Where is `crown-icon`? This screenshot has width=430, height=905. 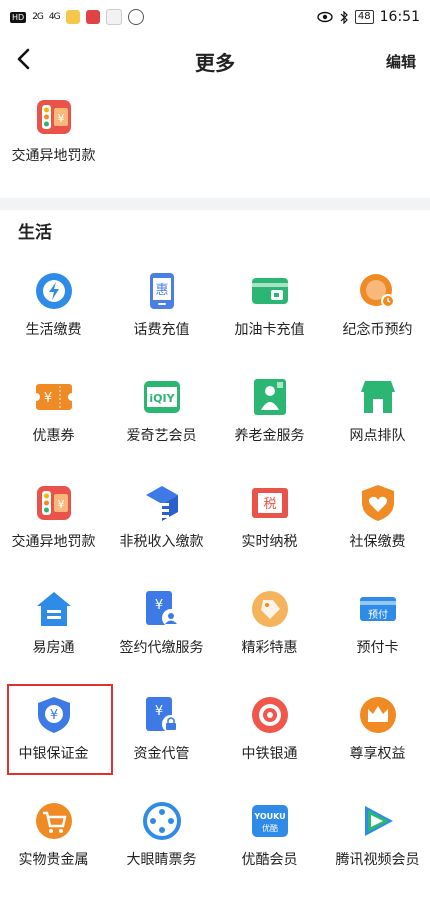
crown-icon is located at coordinates (377, 715).